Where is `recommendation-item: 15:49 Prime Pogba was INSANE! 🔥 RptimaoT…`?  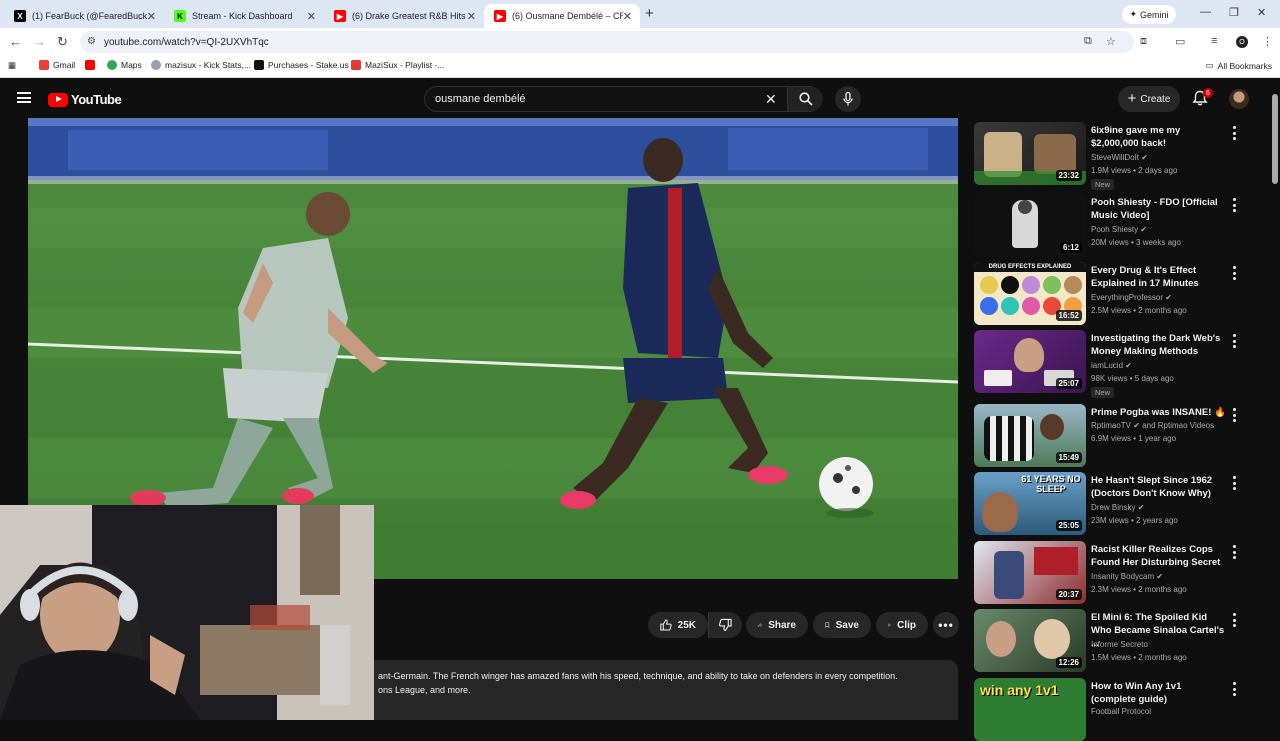 recommendation-item: 15:49 Prime Pogba was INSANE! 🔥 RptimaoT… is located at coordinates (1119, 433).